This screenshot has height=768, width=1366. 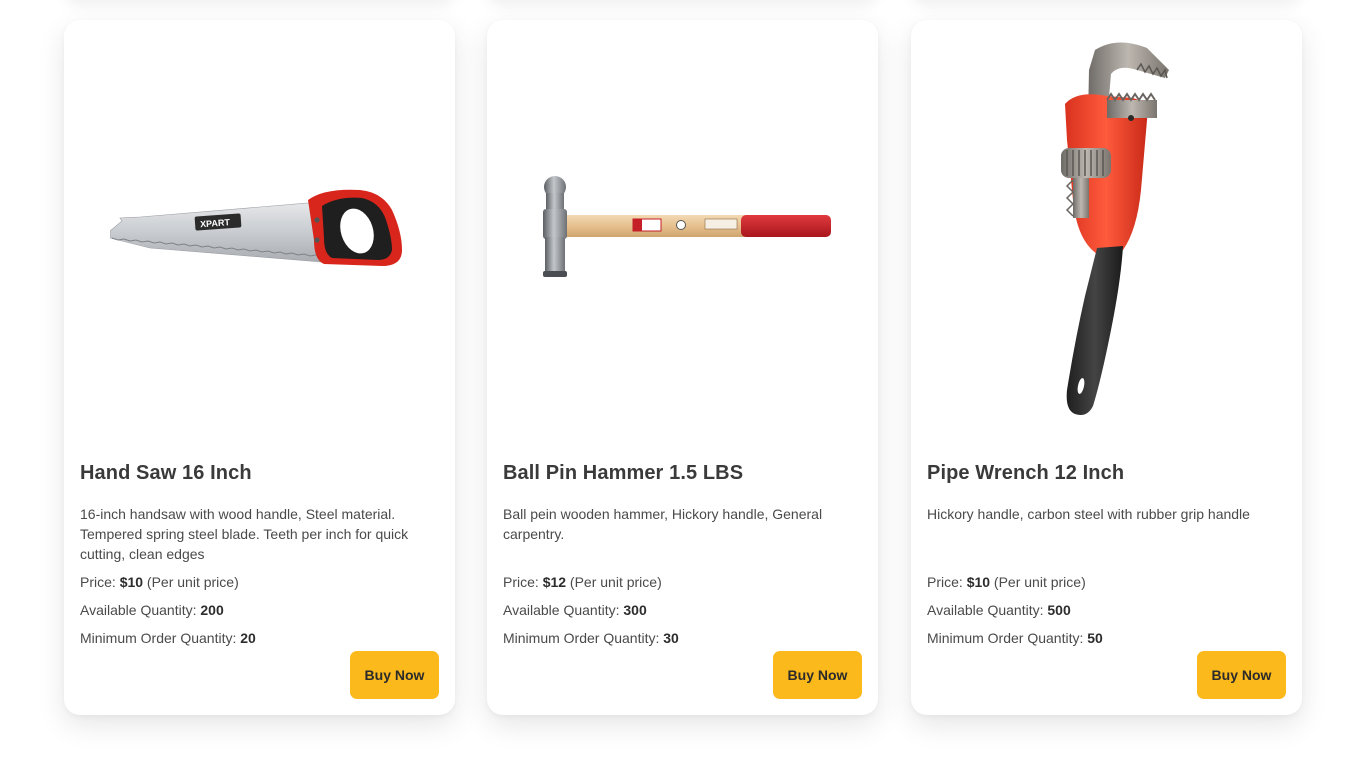 What do you see at coordinates (1114, 228) in the screenshot?
I see `pipe-wrench-icon` at bounding box center [1114, 228].